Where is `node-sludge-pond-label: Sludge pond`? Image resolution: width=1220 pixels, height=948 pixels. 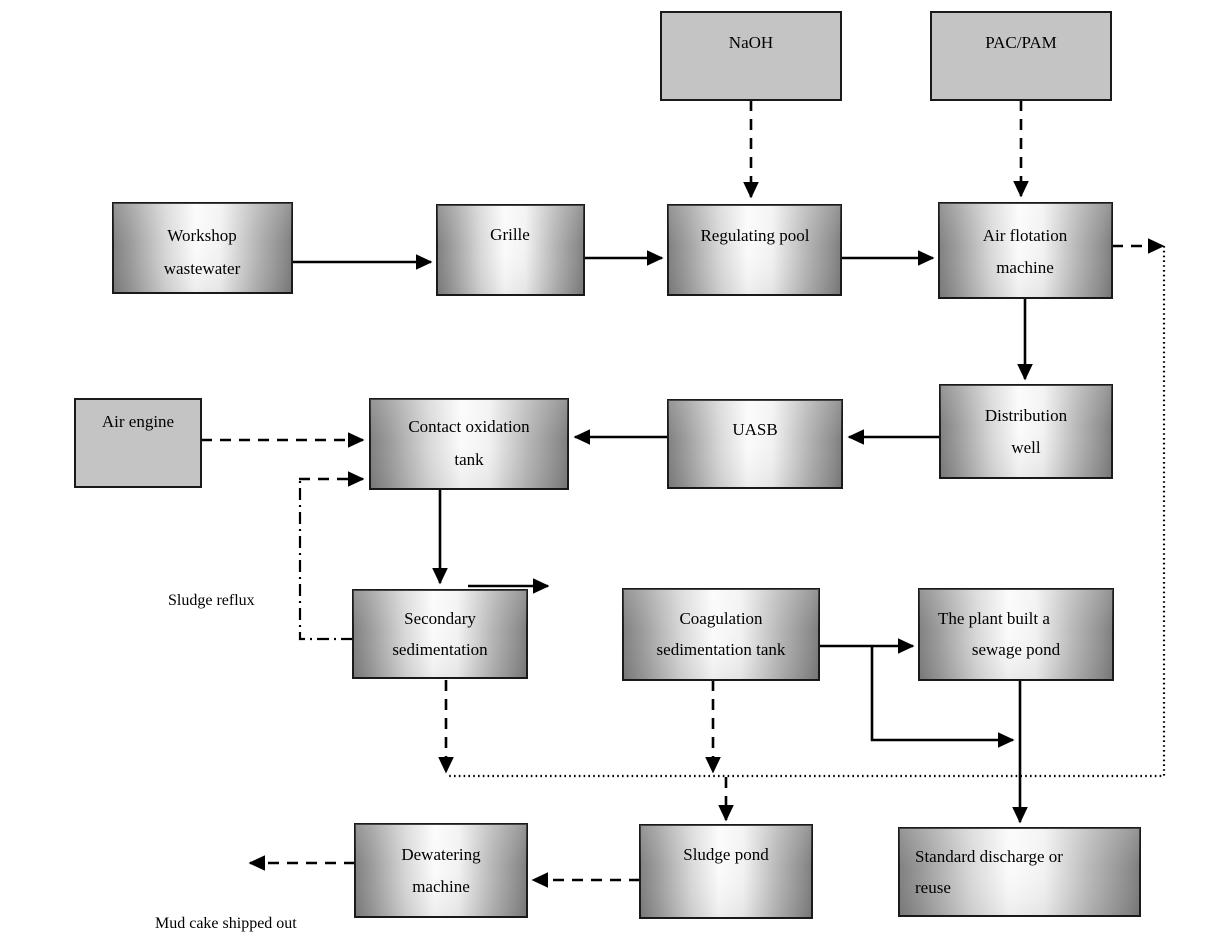 node-sludge-pond-label: Sludge pond is located at coordinates (726, 854).